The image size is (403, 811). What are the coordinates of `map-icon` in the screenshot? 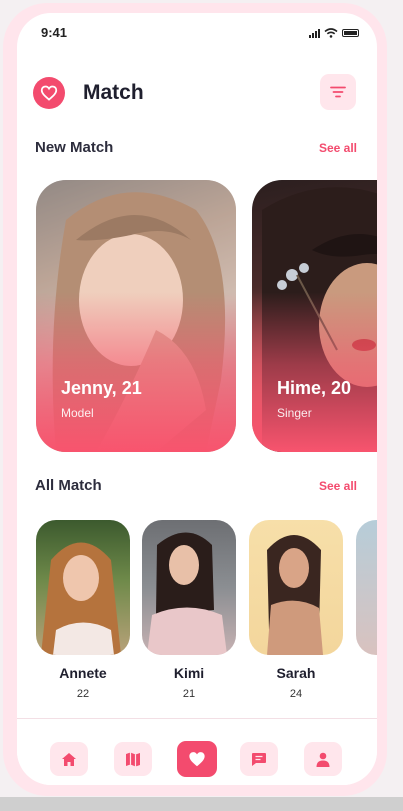 It's located at (133, 759).